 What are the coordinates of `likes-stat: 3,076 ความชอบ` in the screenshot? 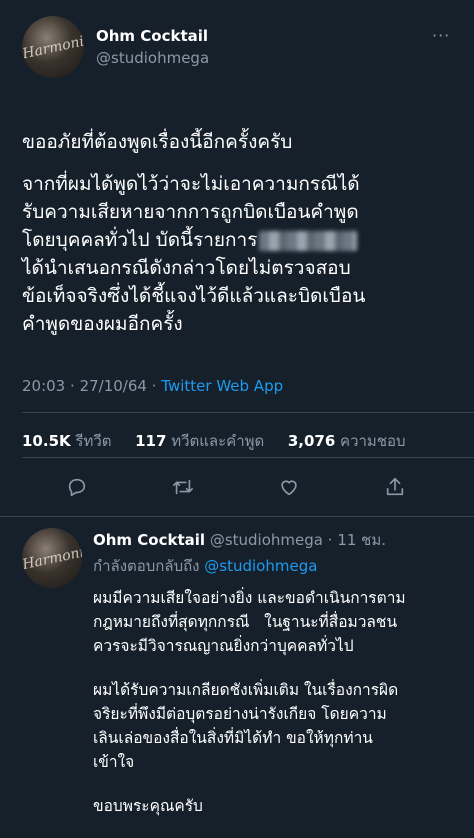 It's located at (347, 441).